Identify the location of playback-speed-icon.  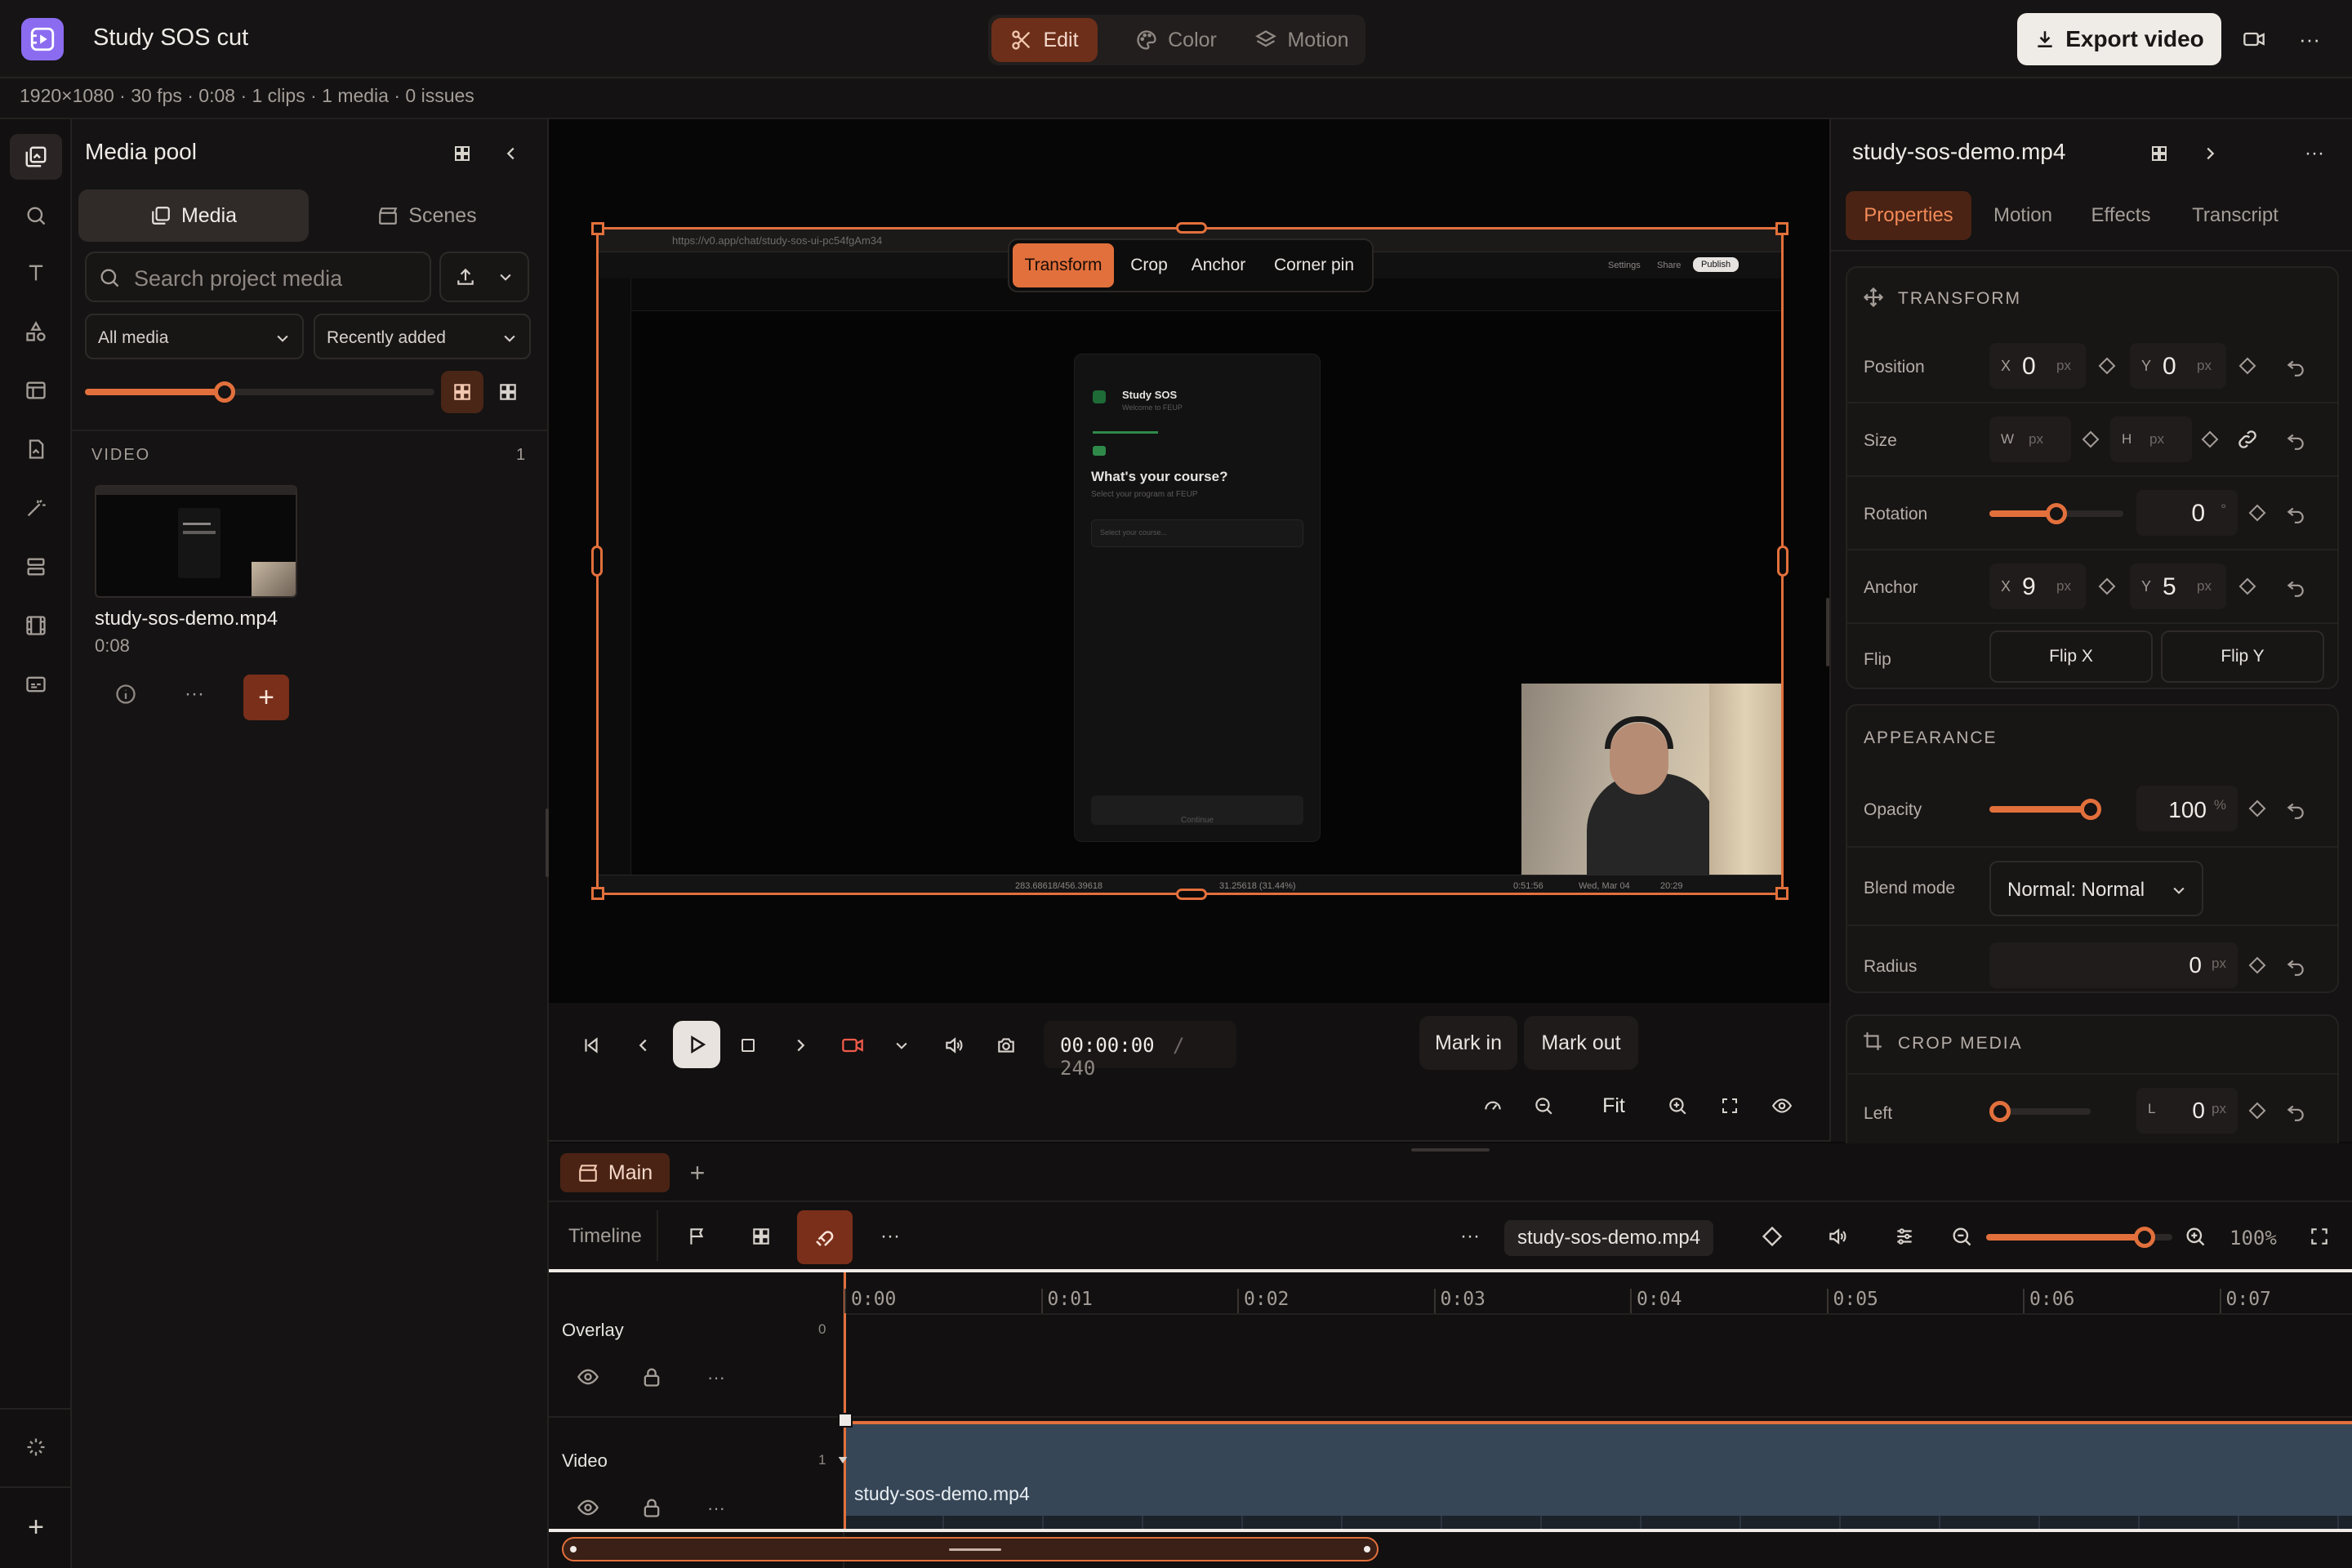
(1493, 1106).